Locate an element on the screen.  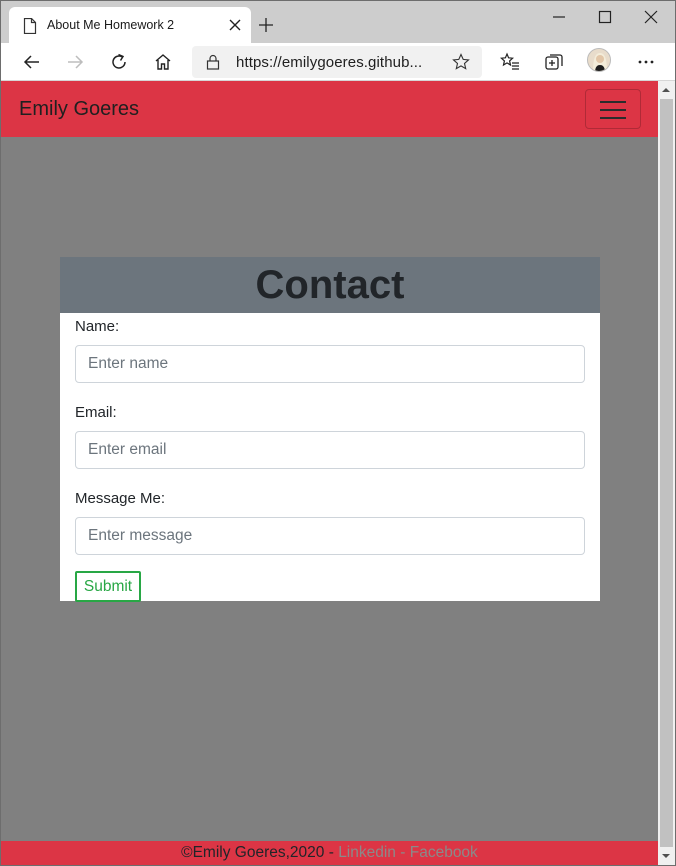
star-icon is located at coordinates (461, 62).